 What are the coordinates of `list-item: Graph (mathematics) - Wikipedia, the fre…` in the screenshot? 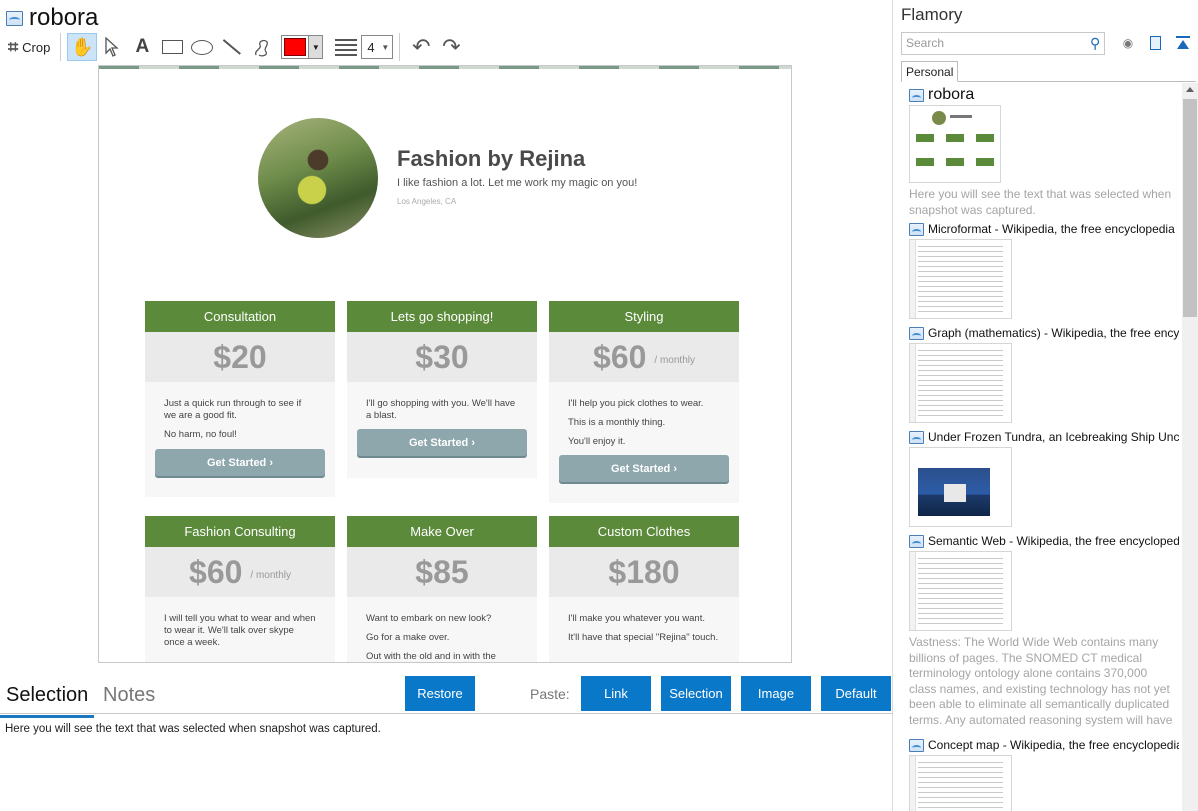 It's located at (1044, 374).